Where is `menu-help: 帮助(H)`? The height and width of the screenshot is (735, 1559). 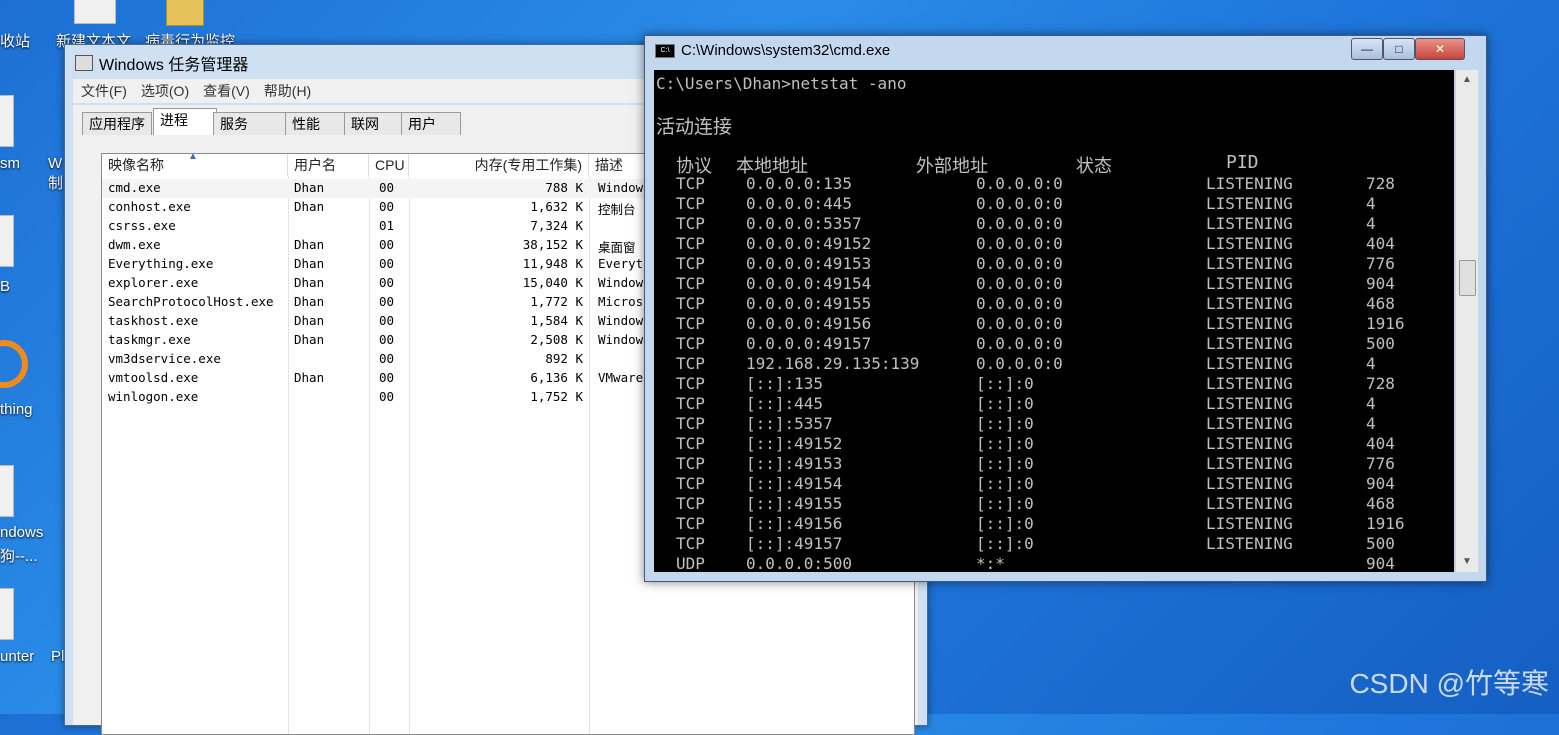 menu-help: 帮助(H) is located at coordinates (287, 91).